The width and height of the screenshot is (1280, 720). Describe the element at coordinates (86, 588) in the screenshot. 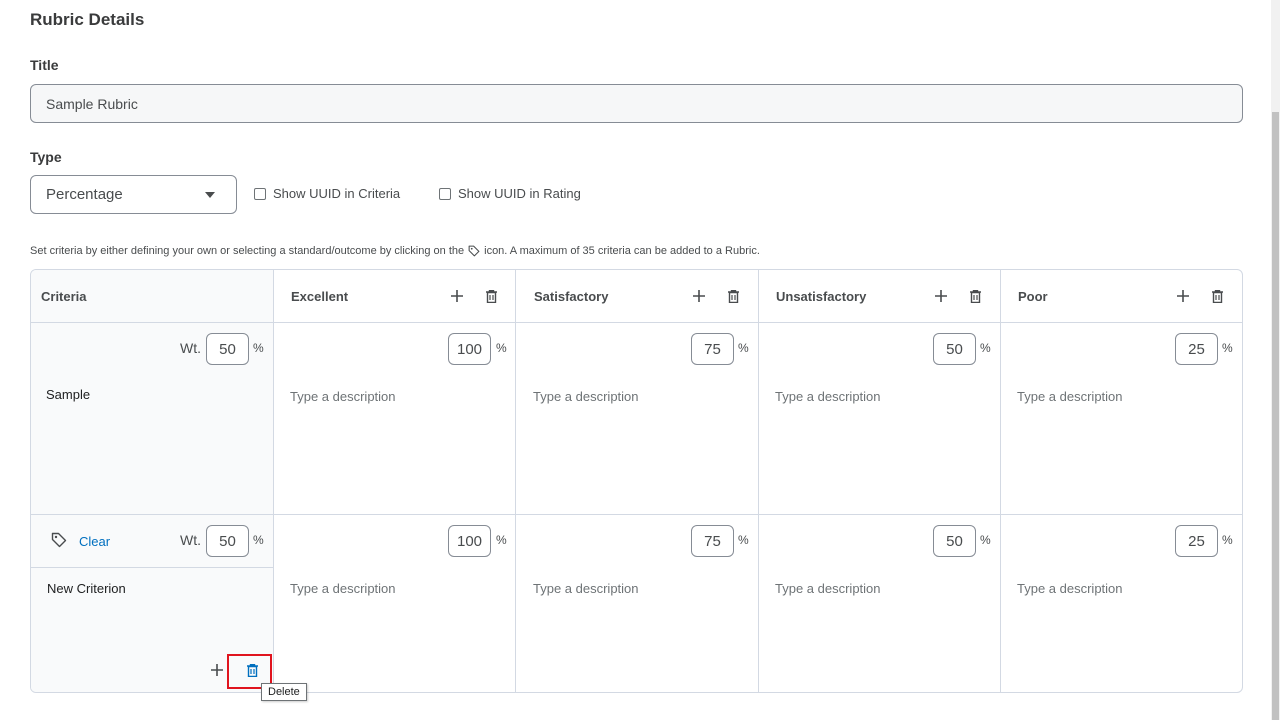

I see `criterion-name: New Criterion` at that location.